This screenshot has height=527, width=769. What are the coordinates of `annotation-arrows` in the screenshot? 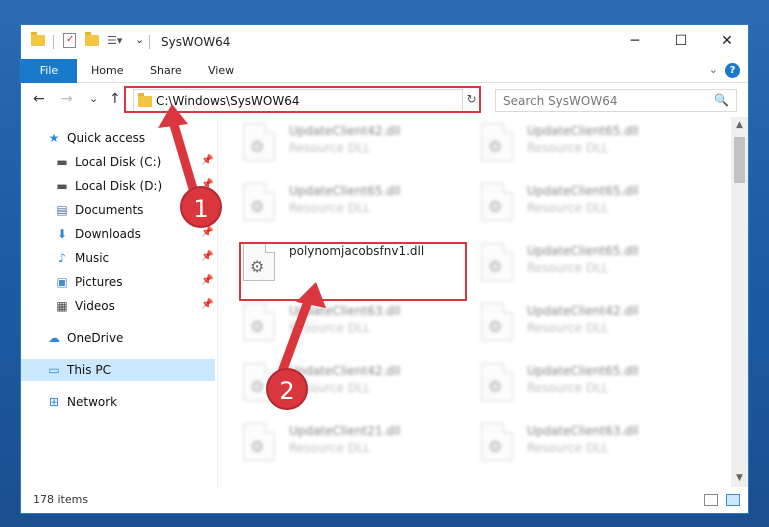 It's located at (242, 240).